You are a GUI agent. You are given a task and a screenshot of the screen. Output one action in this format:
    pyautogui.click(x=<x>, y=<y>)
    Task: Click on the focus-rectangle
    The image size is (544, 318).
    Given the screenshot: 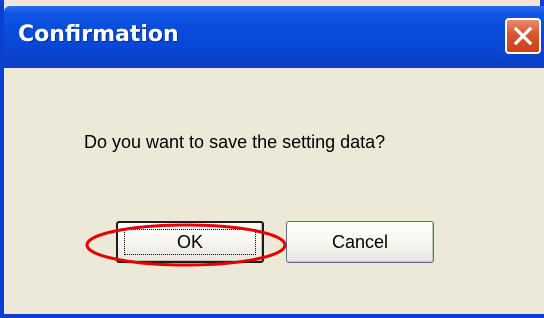 What is the action you would take?
    pyautogui.click(x=190, y=242)
    